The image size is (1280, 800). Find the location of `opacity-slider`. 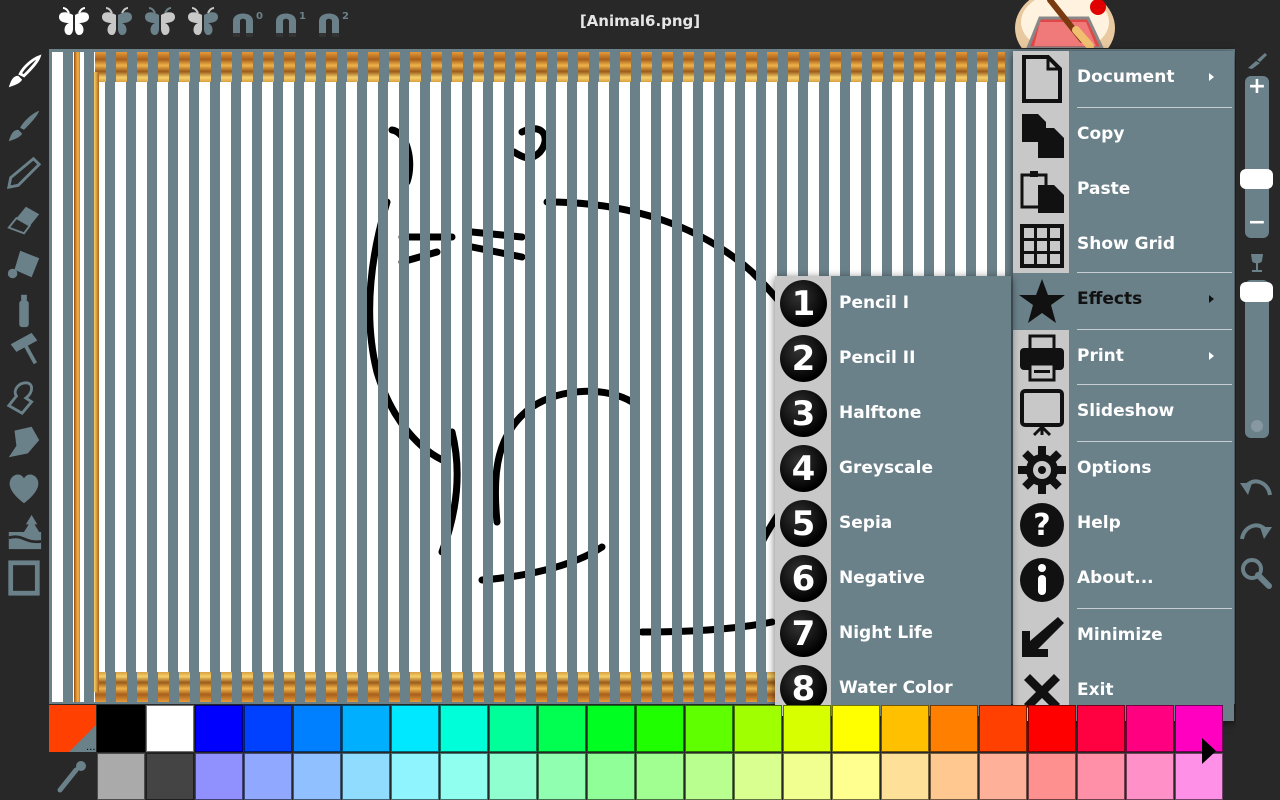

opacity-slider is located at coordinates (1257, 359).